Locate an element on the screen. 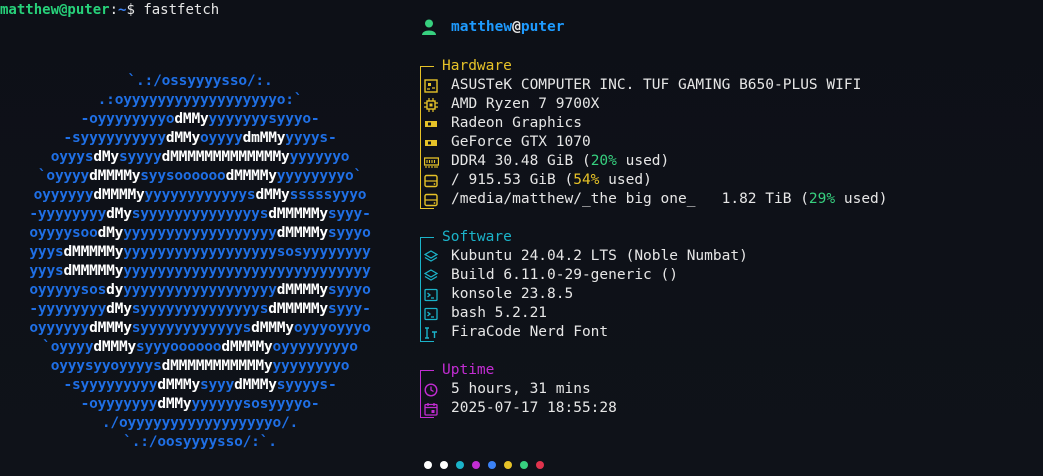 Image resolution: width=1043 pixels, height=476 pixels. shell-prompt: matthew@puter:~$ fastfetch is located at coordinates (109, 10).